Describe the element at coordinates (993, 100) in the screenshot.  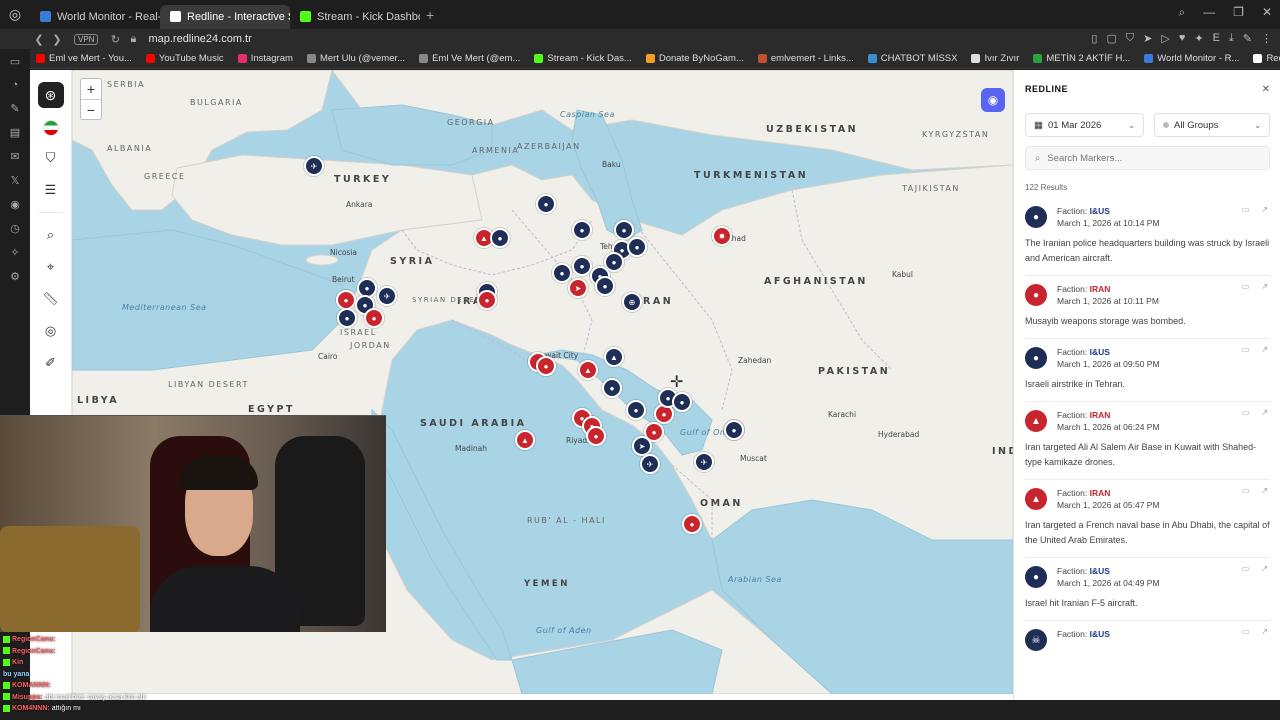
I see `discord-icon: ◉` at that location.